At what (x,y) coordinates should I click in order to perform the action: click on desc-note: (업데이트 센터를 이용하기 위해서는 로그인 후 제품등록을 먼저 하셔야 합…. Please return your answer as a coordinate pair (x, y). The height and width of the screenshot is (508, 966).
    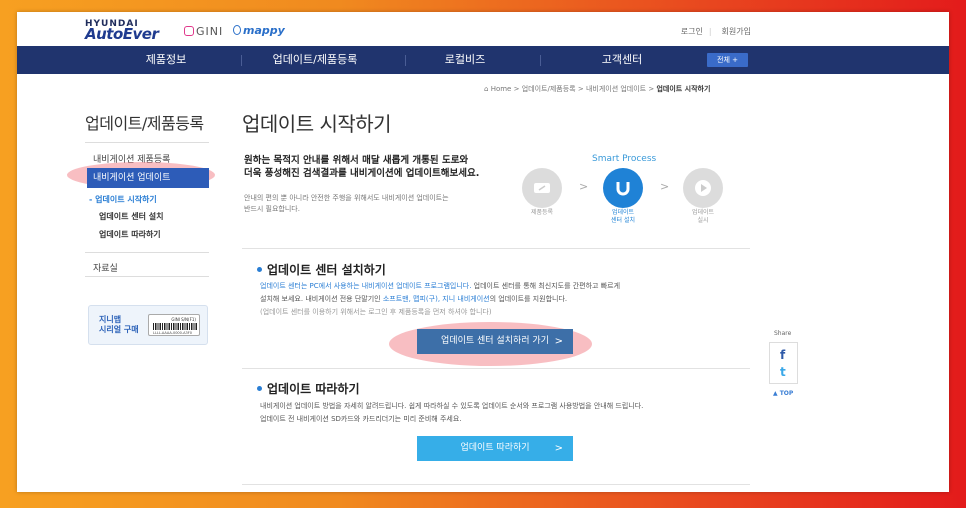
    Looking at the image, I should click on (376, 312).